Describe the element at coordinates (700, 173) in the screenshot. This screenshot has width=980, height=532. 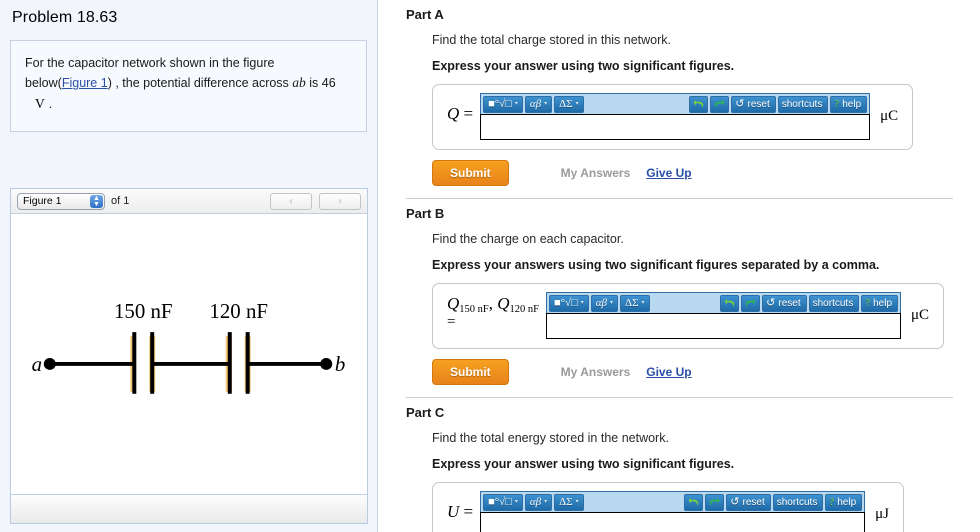
I see `part-a-submit-row: Submit My Answers Give Up` at that location.